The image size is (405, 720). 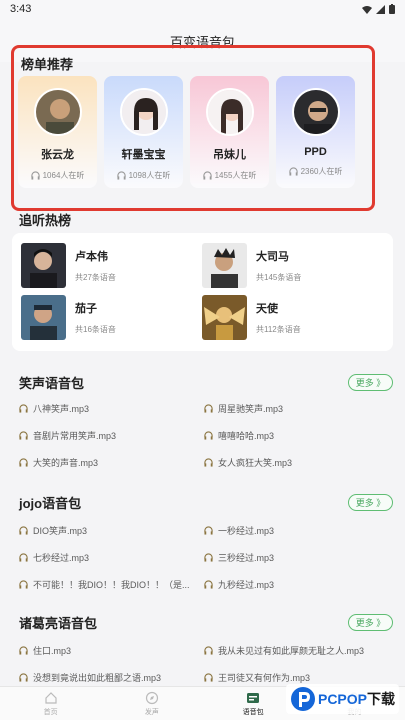 I want to click on recommend-card: 张云龙 1064人在听, so click(x=57, y=132).